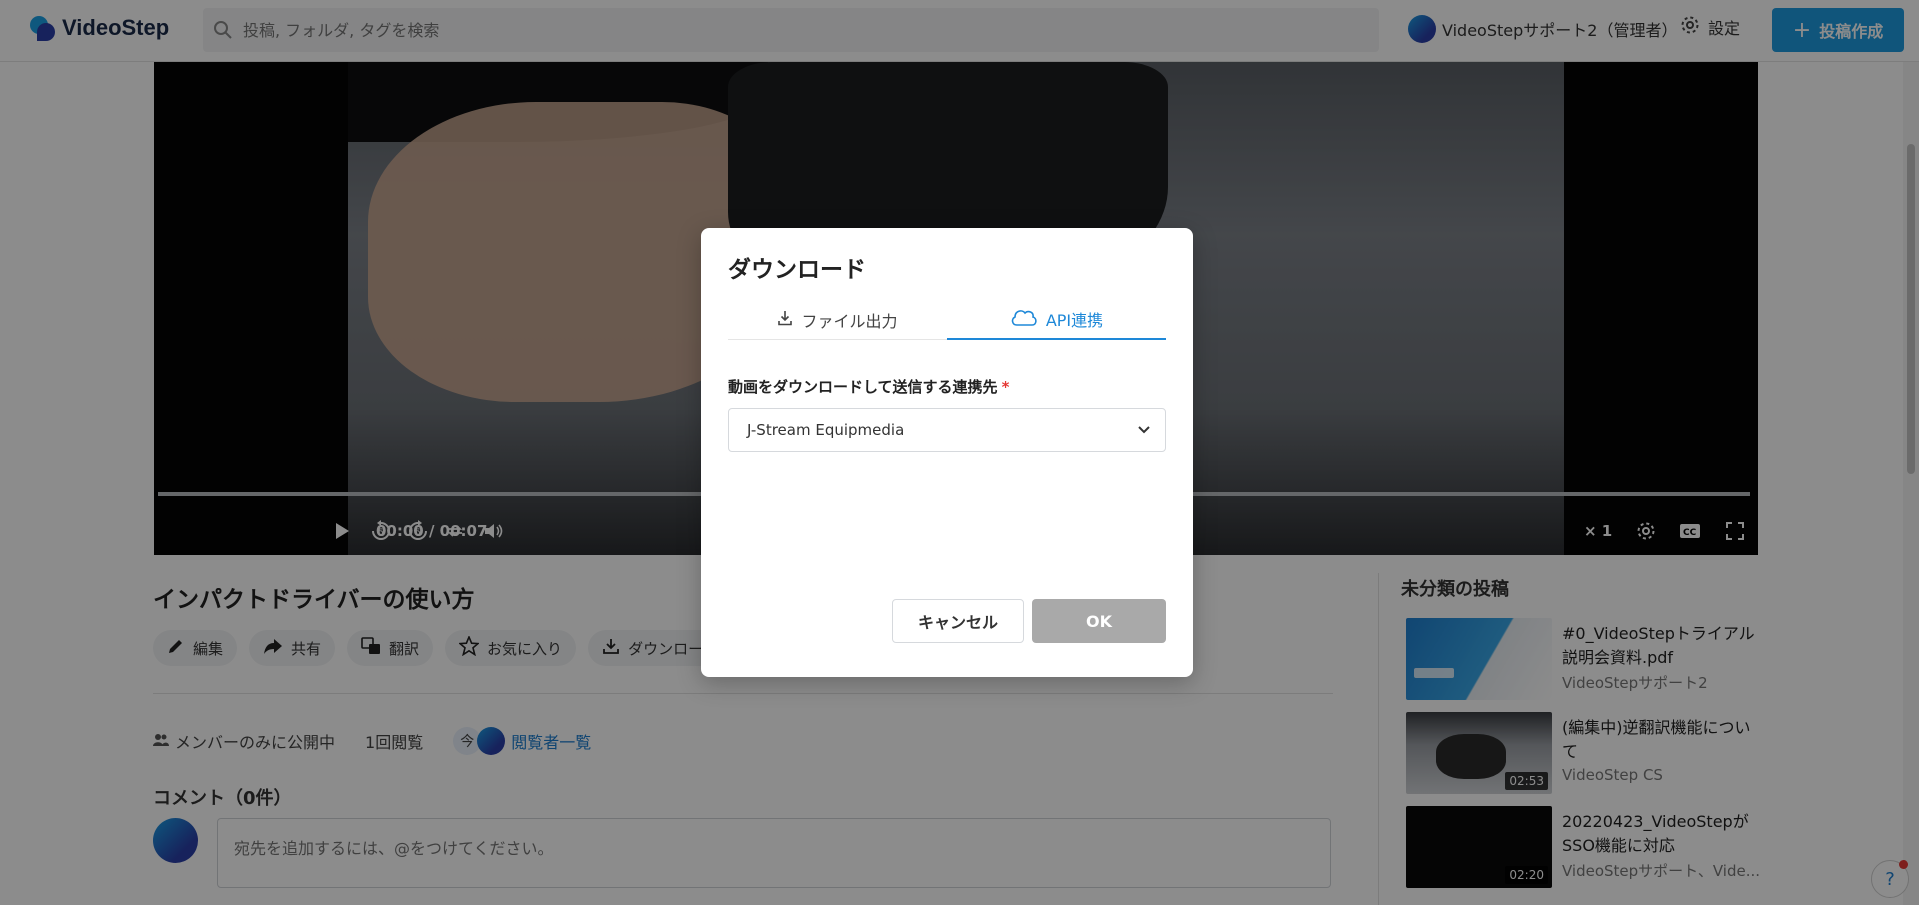 The image size is (1919, 905). Describe the element at coordinates (1144, 430) in the screenshot. I see `chevron-down-icon` at that location.